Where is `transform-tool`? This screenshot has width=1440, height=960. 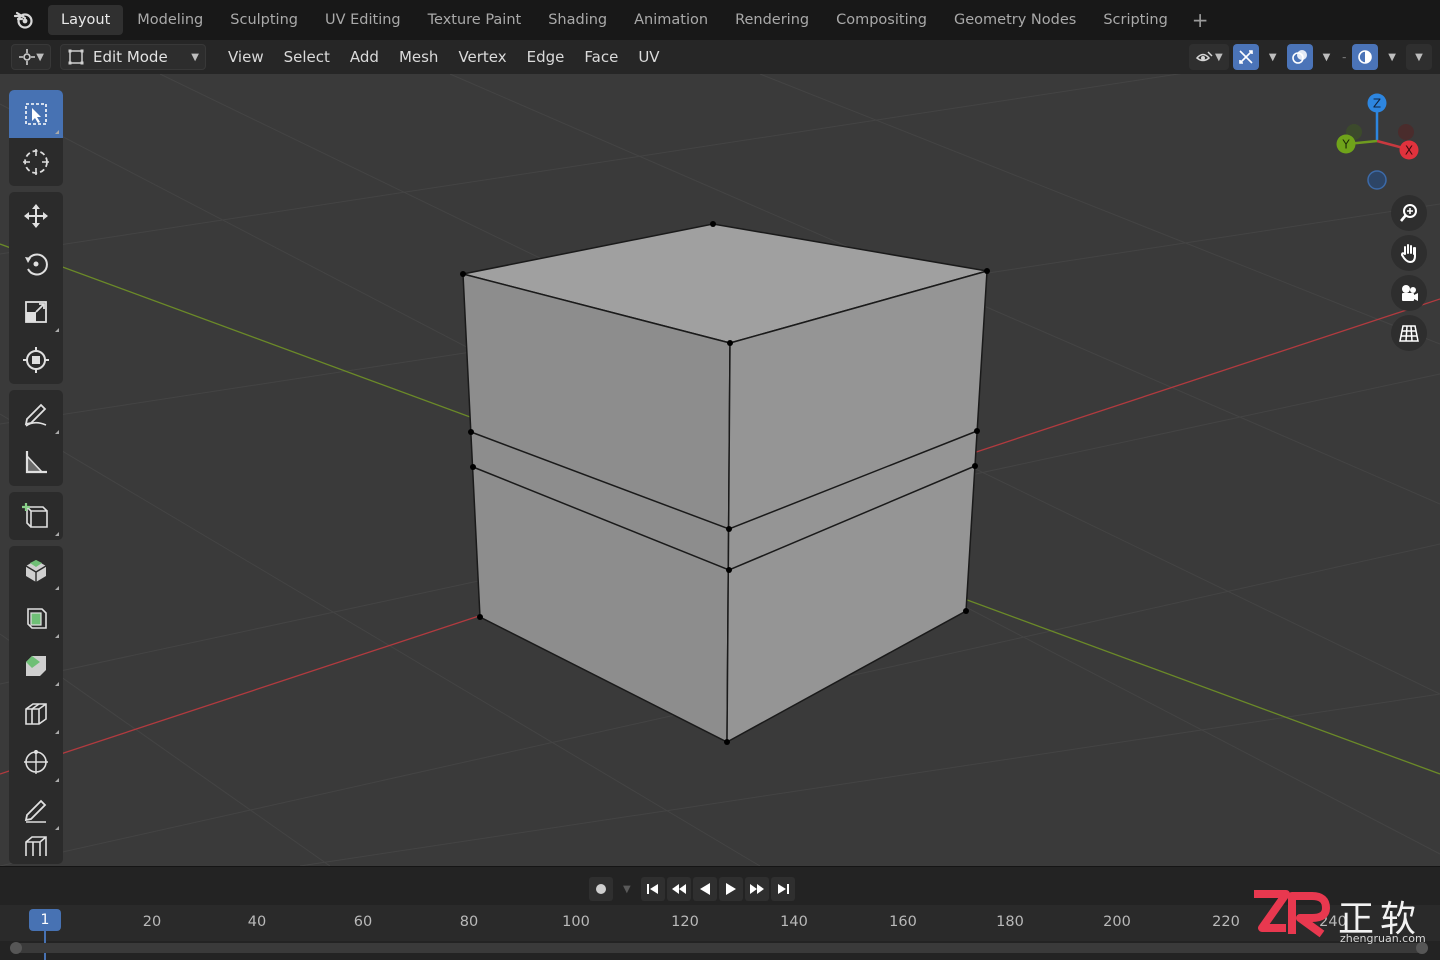 transform-tool is located at coordinates (36, 360).